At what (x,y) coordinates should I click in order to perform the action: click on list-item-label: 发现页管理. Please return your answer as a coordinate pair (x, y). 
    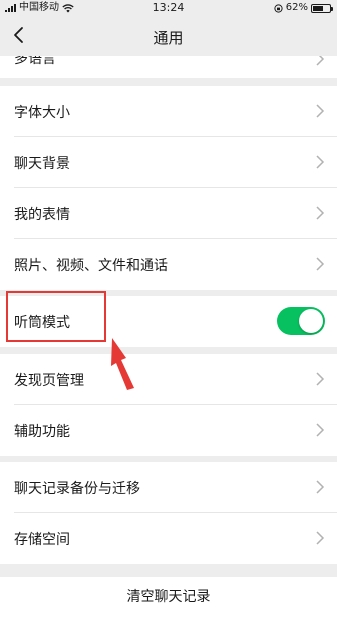
    Looking at the image, I should click on (49, 381).